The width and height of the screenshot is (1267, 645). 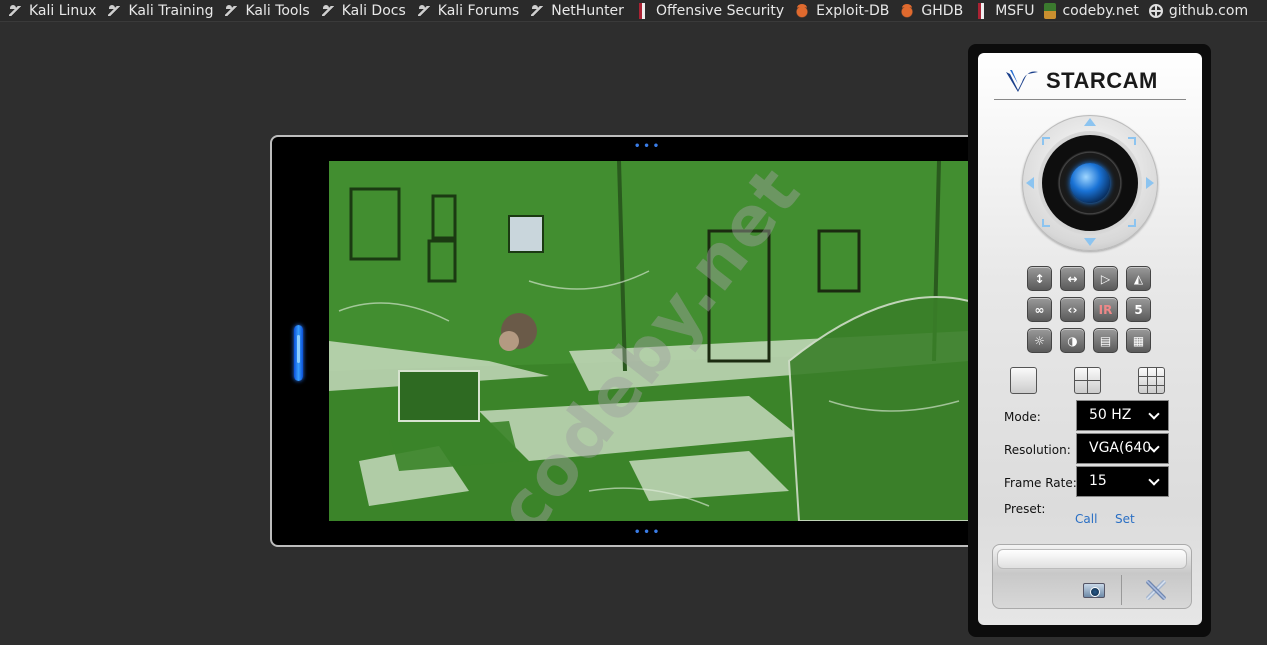 I want to click on view-layouts, so click(x=1090, y=381).